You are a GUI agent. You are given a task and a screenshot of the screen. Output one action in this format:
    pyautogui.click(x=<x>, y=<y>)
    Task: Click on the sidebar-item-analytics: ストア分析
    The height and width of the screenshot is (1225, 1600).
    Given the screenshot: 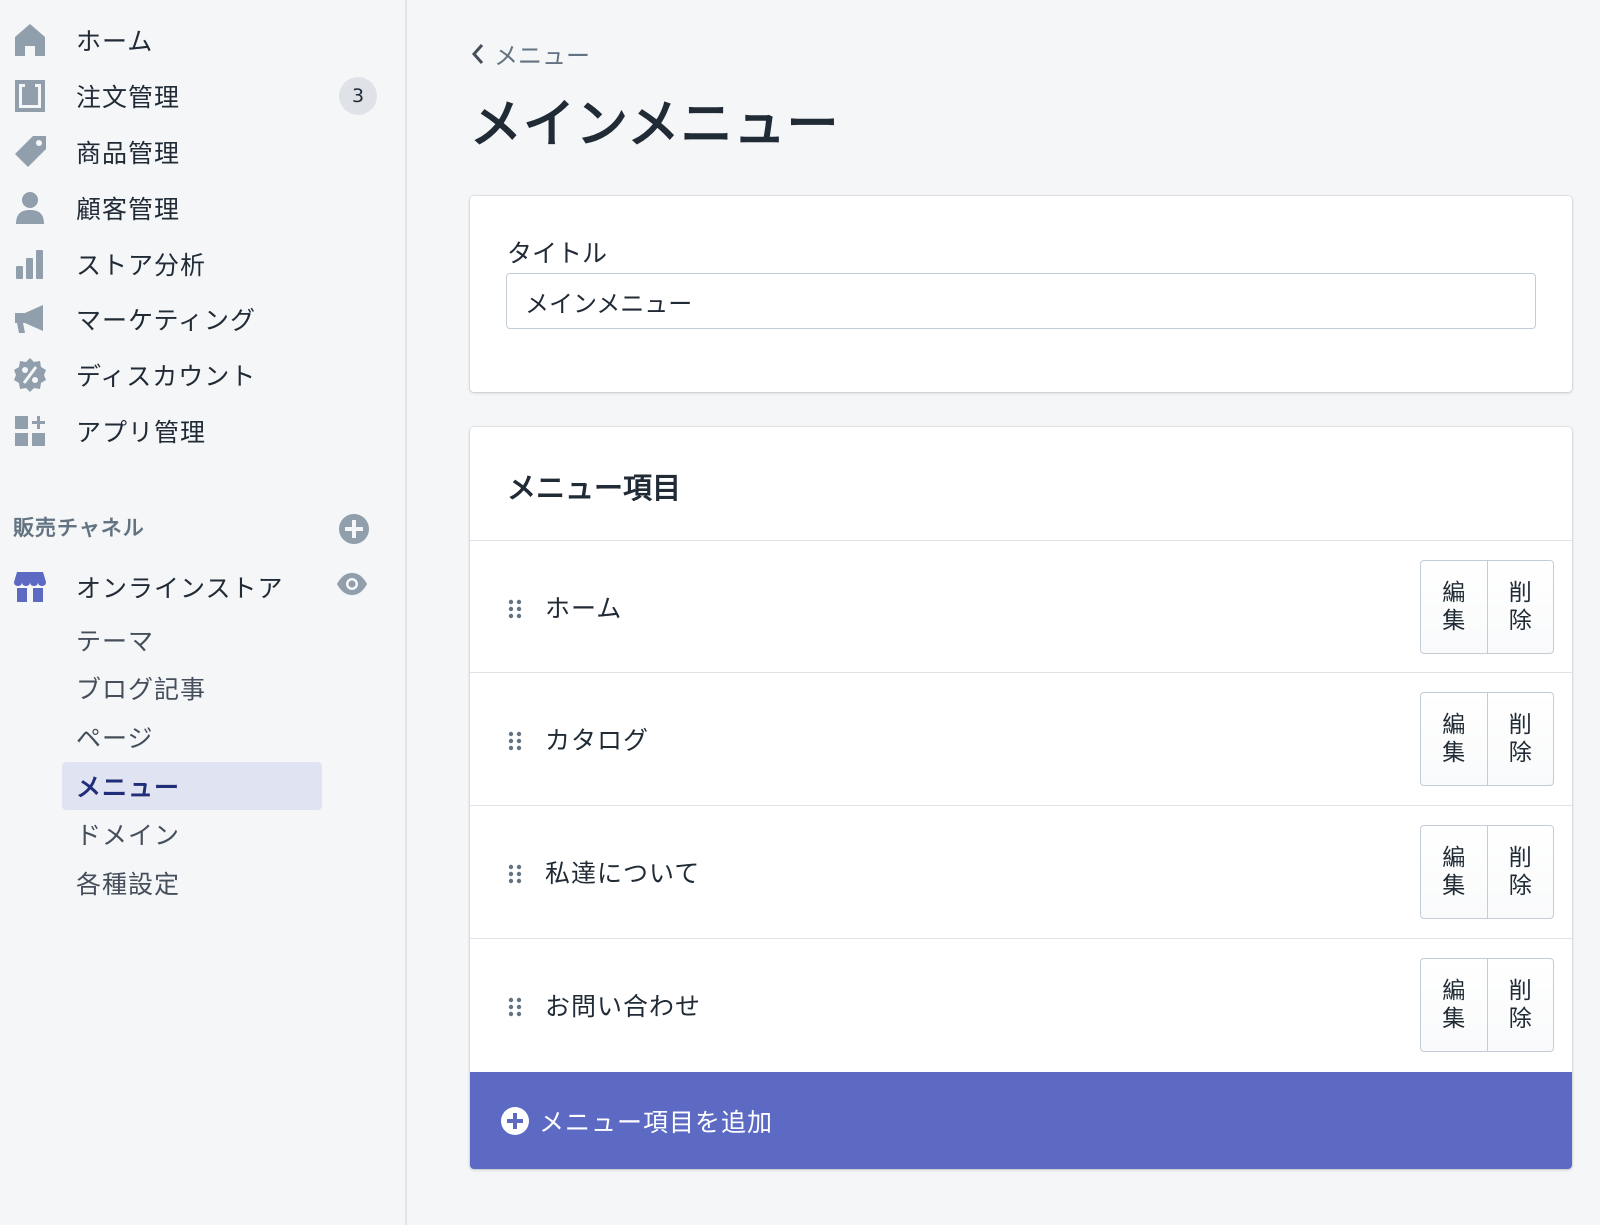 What is the action you would take?
    pyautogui.click(x=200, y=264)
    